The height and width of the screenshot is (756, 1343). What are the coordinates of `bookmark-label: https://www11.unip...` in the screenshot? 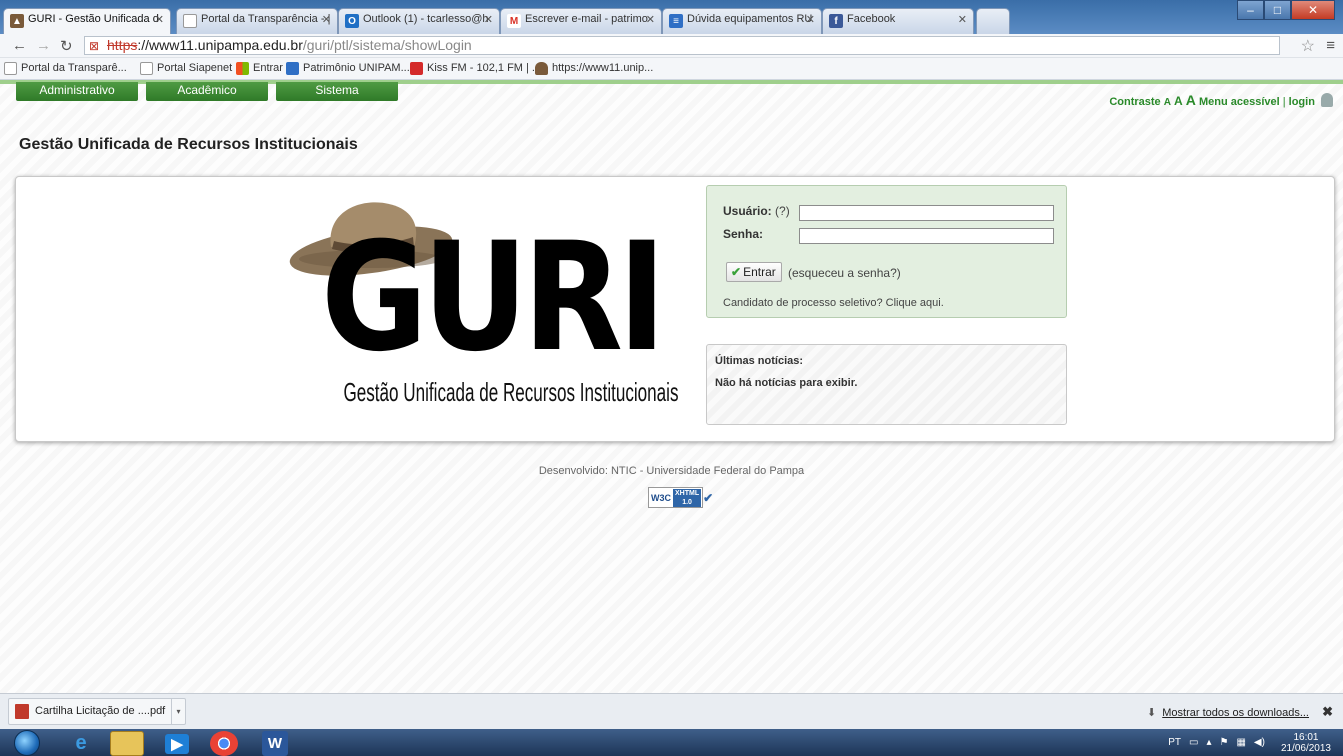 It's located at (603, 68).